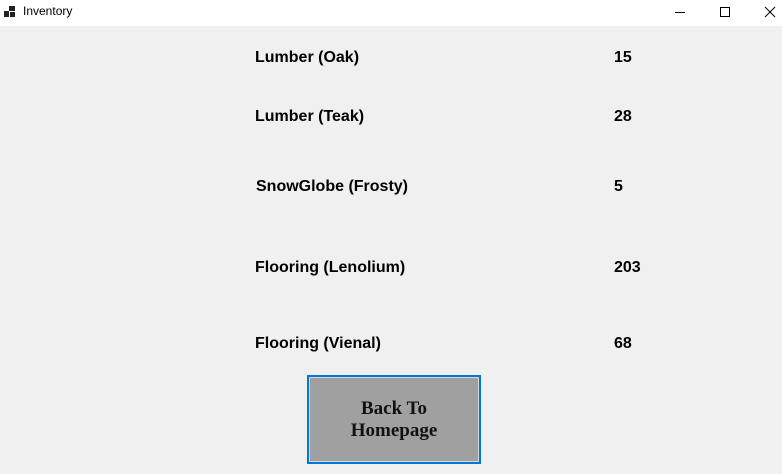 This screenshot has height=474, width=782. Describe the element at coordinates (332, 186) in the screenshot. I see `item-name-snowglobe-frosty: SnowGlobe (Frosty)` at that location.